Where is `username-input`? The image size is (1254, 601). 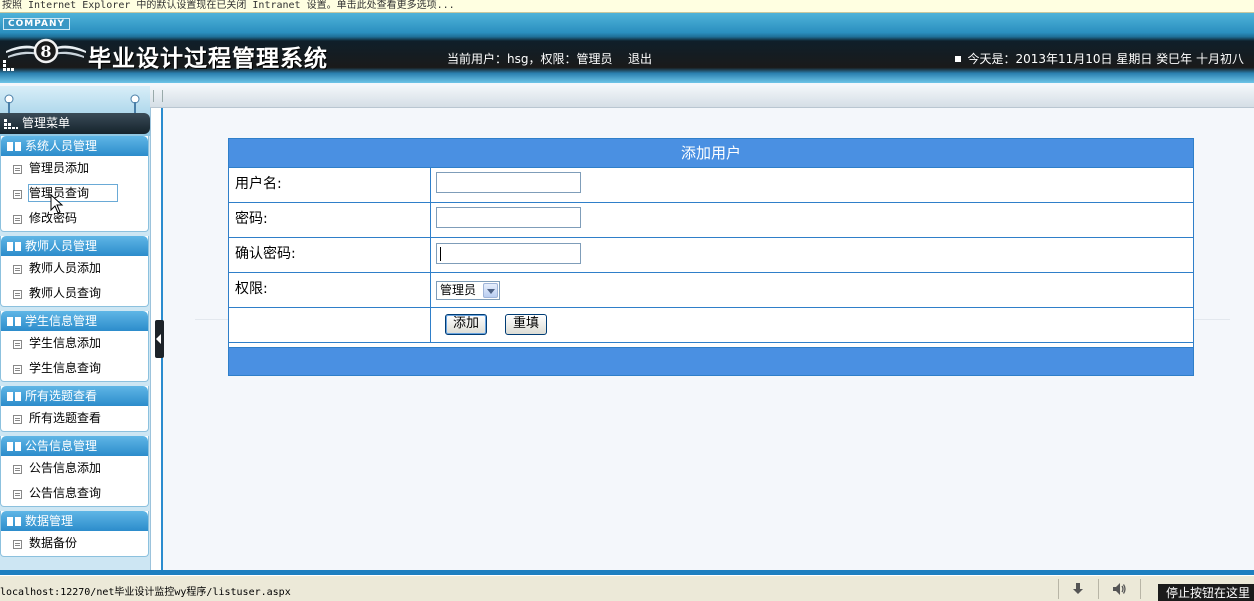
username-input is located at coordinates (508, 182).